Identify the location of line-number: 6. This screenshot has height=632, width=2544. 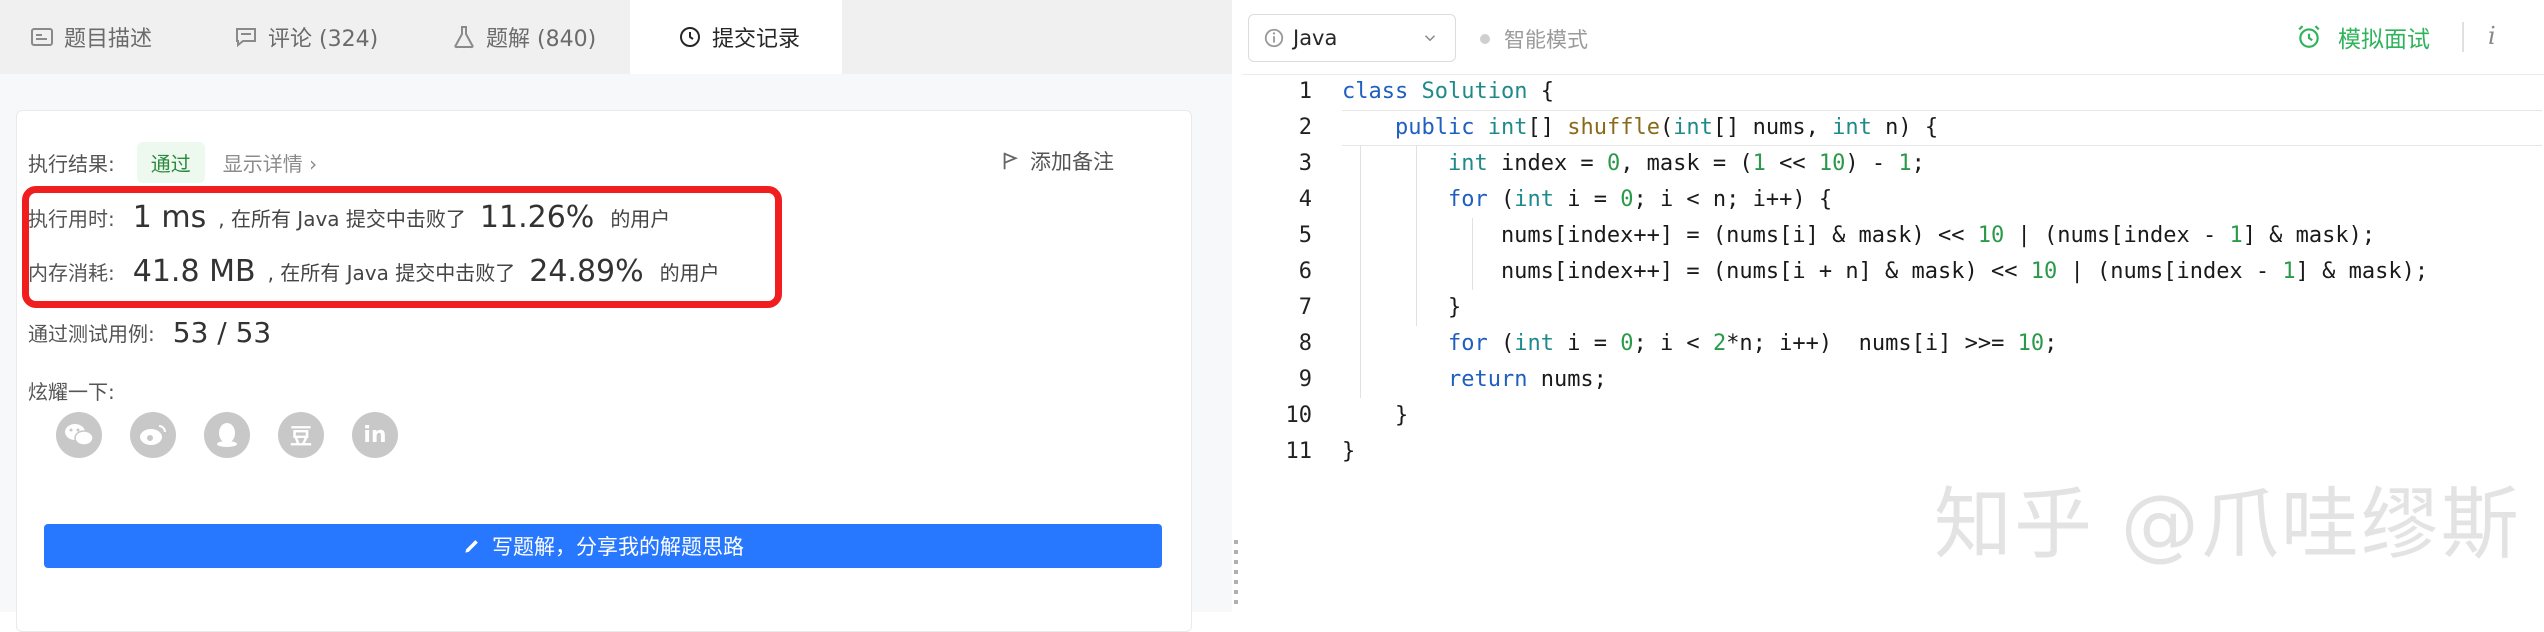
(1305, 271).